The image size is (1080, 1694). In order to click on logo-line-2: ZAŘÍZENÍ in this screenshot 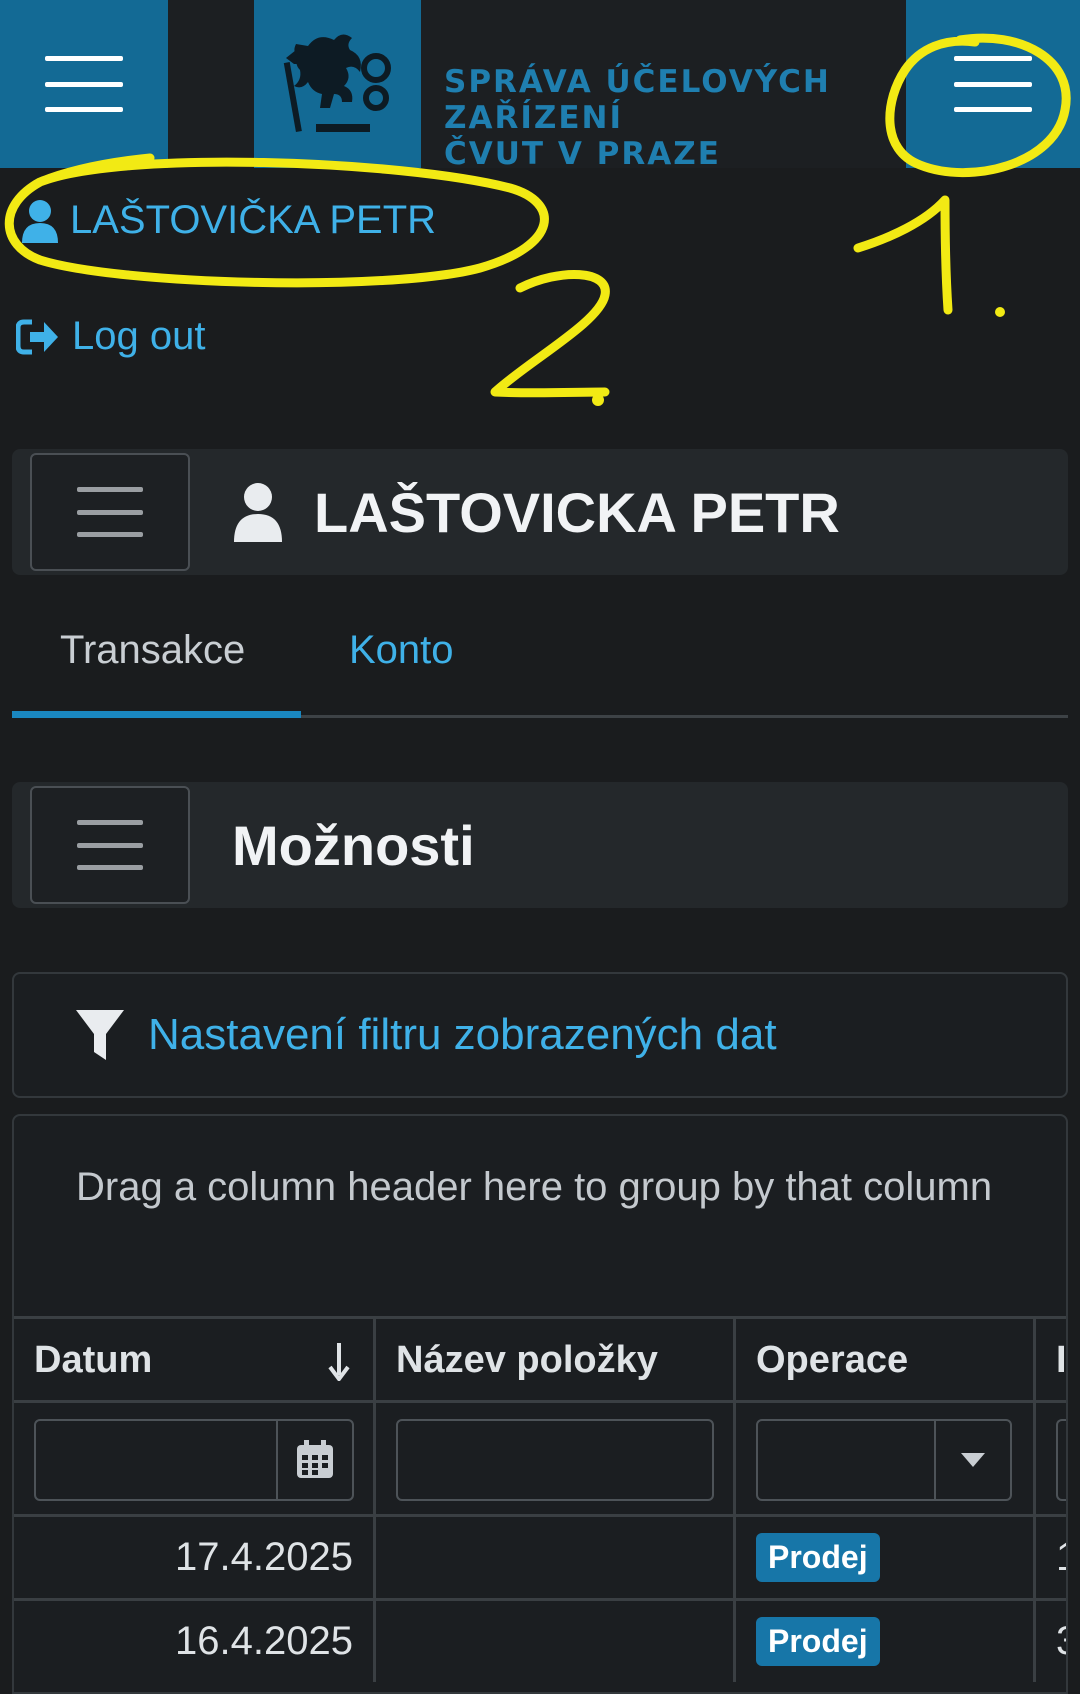, I will do `click(534, 118)`.